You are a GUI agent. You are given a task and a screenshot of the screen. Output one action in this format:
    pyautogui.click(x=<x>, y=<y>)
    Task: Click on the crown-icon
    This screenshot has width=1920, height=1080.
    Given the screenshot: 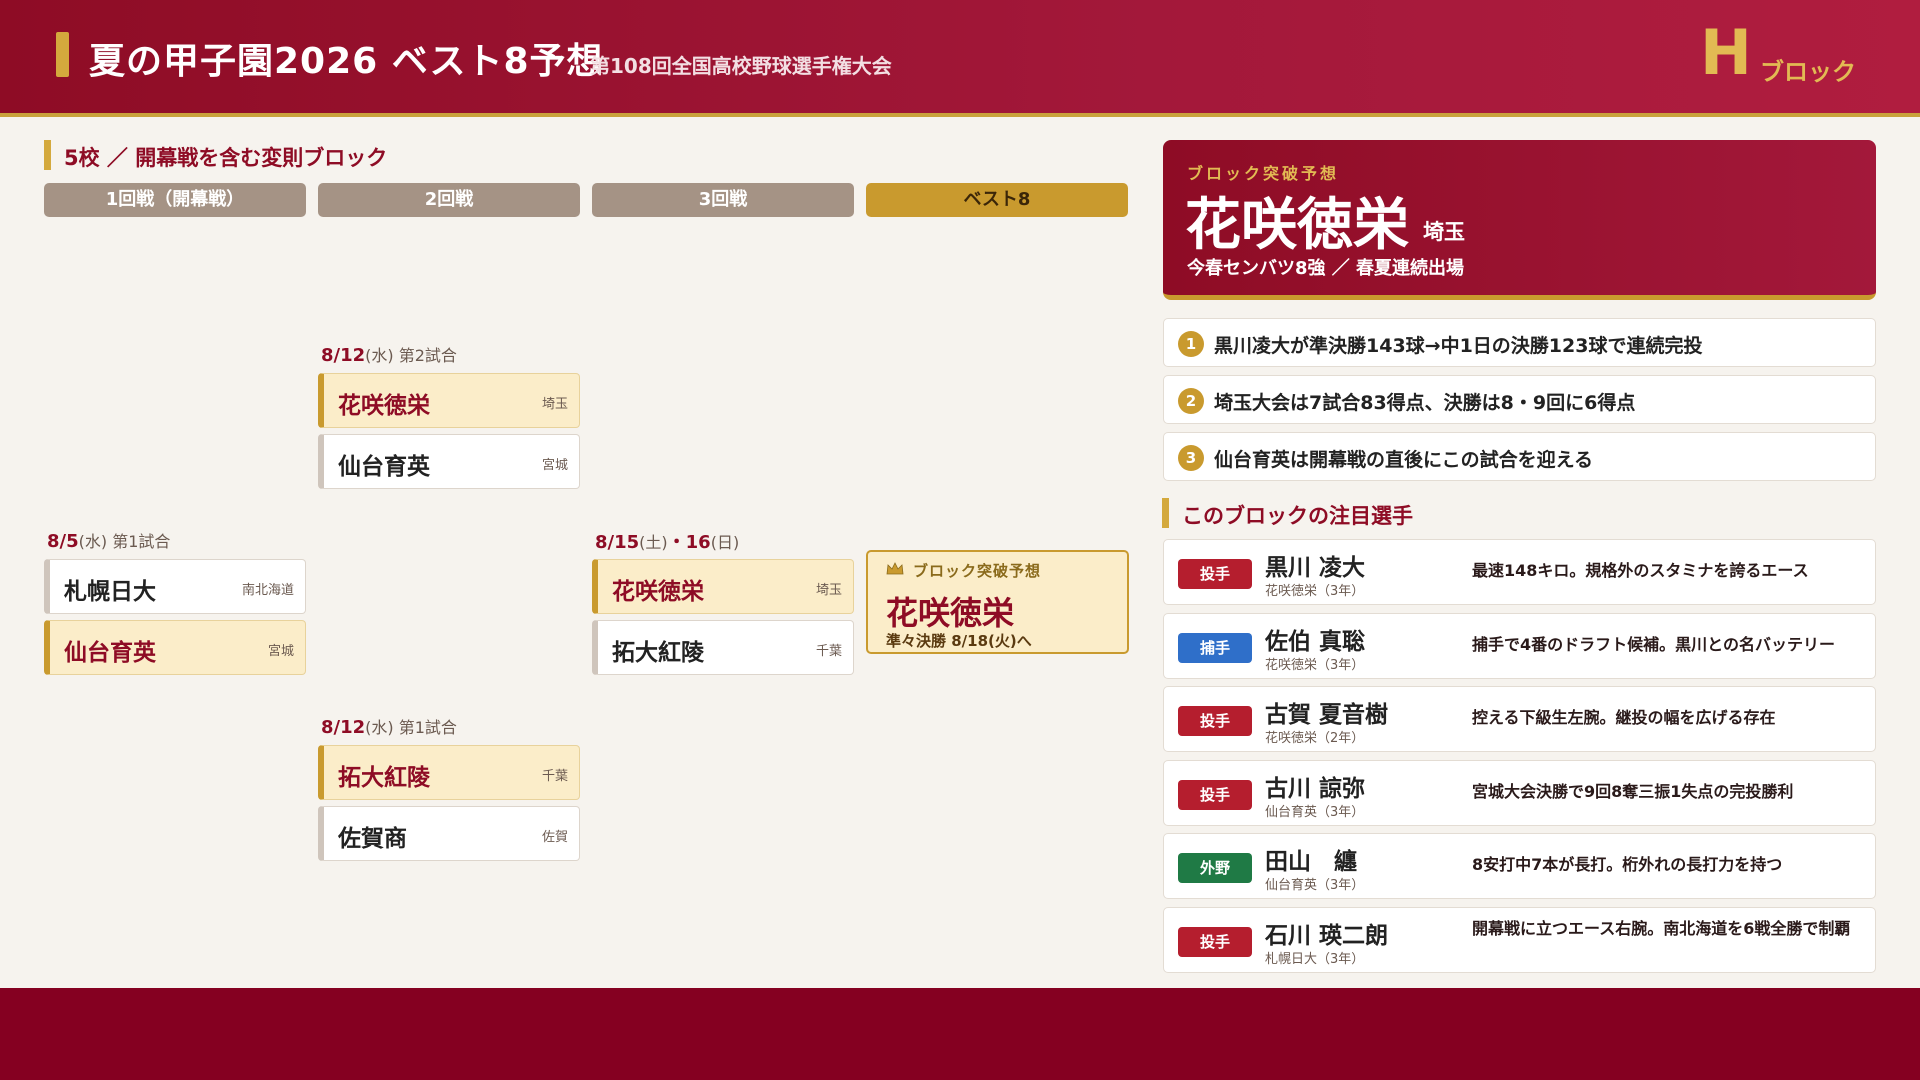 What is the action you would take?
    pyautogui.click(x=895, y=568)
    